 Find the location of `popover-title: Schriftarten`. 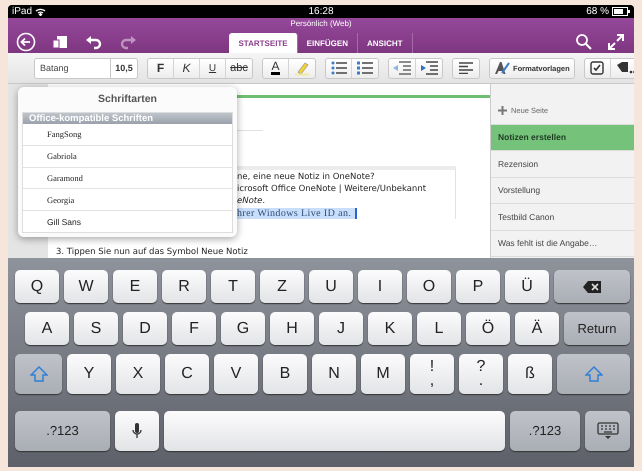

popover-title: Schriftarten is located at coordinates (127, 99).